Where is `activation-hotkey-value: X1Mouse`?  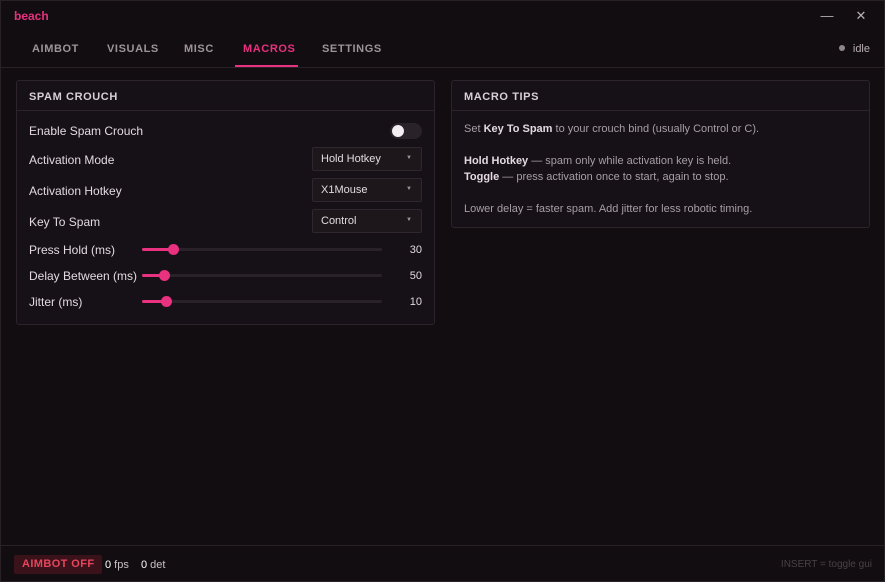 activation-hotkey-value: X1Mouse is located at coordinates (344, 190).